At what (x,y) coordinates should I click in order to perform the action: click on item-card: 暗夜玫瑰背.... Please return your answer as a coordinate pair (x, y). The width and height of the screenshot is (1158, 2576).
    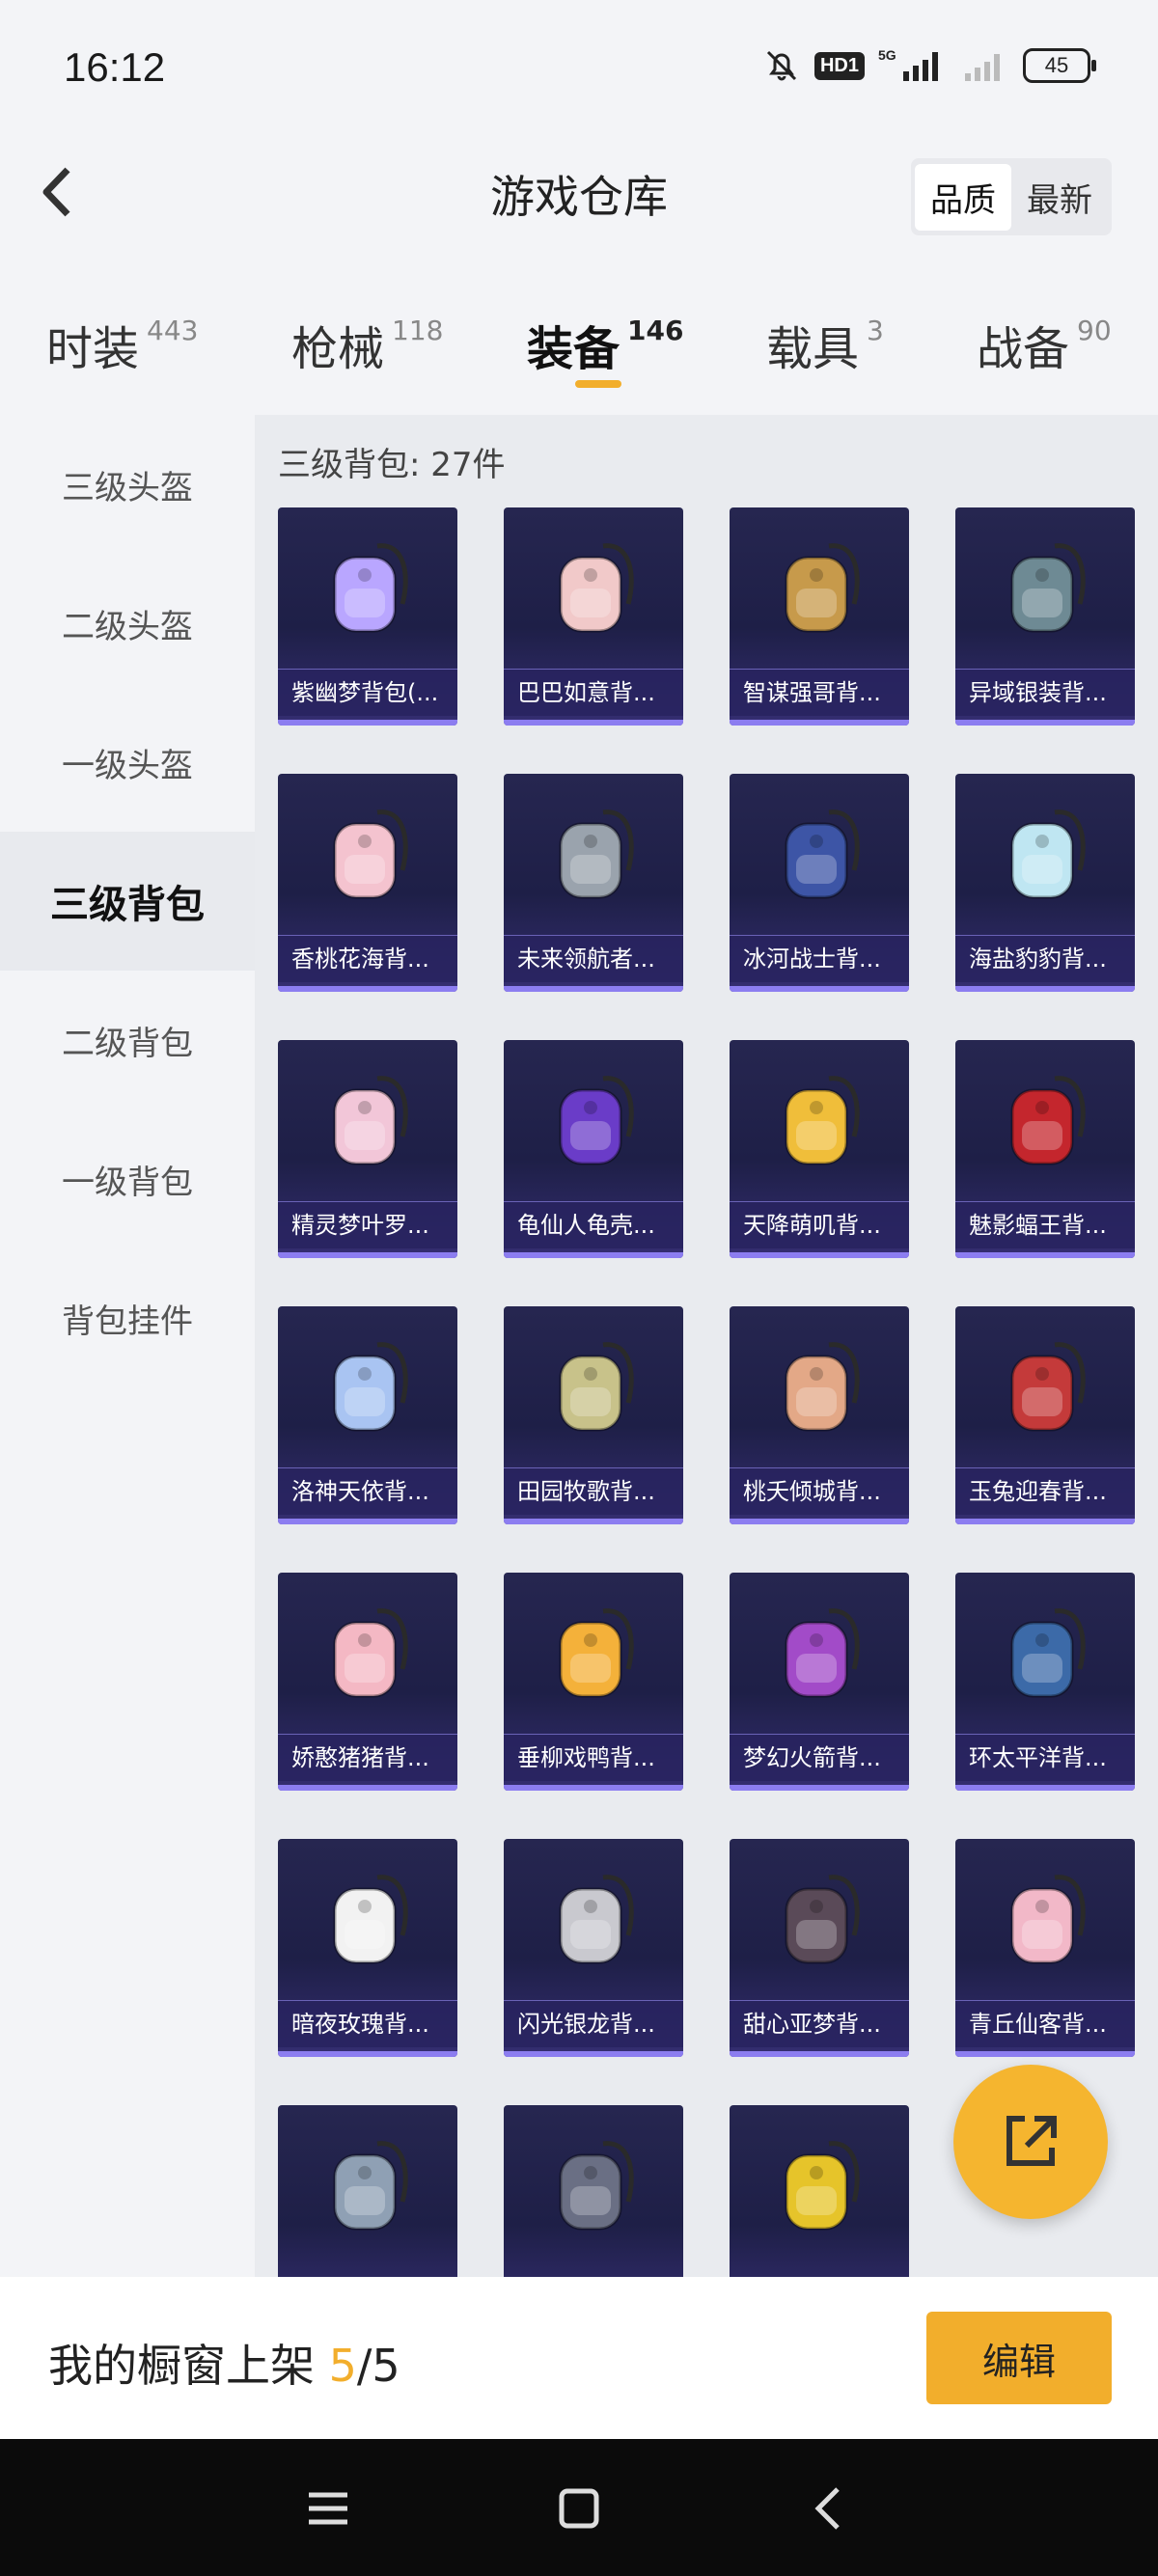
    Looking at the image, I should click on (367, 1948).